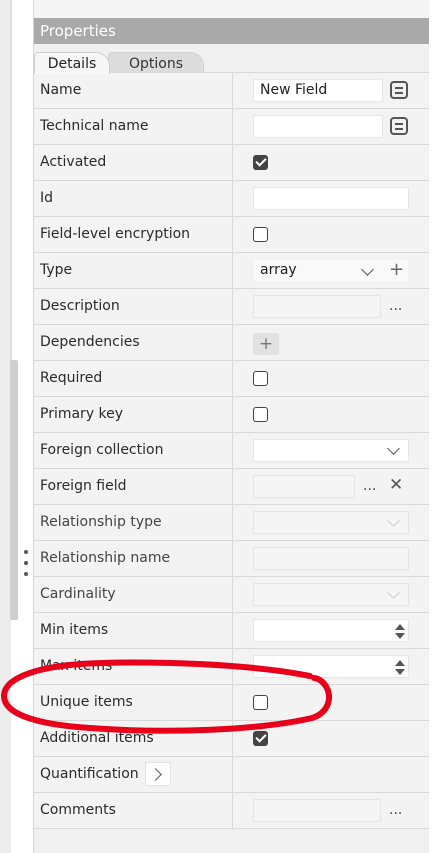 The height and width of the screenshot is (853, 439). What do you see at coordinates (105, 558) in the screenshot?
I see `row-label: Relationship name` at bounding box center [105, 558].